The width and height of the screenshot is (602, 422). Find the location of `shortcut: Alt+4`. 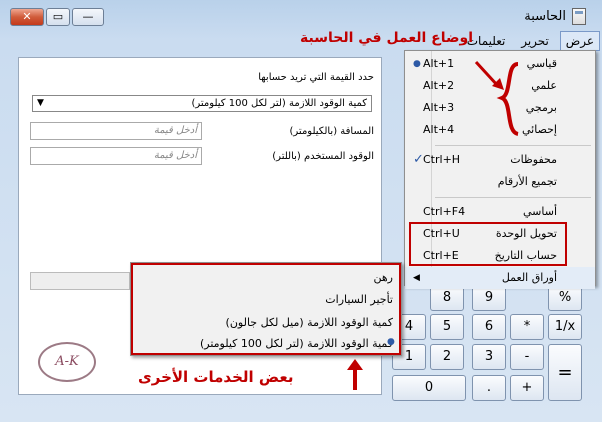

shortcut: Alt+4 is located at coordinates (439, 129).